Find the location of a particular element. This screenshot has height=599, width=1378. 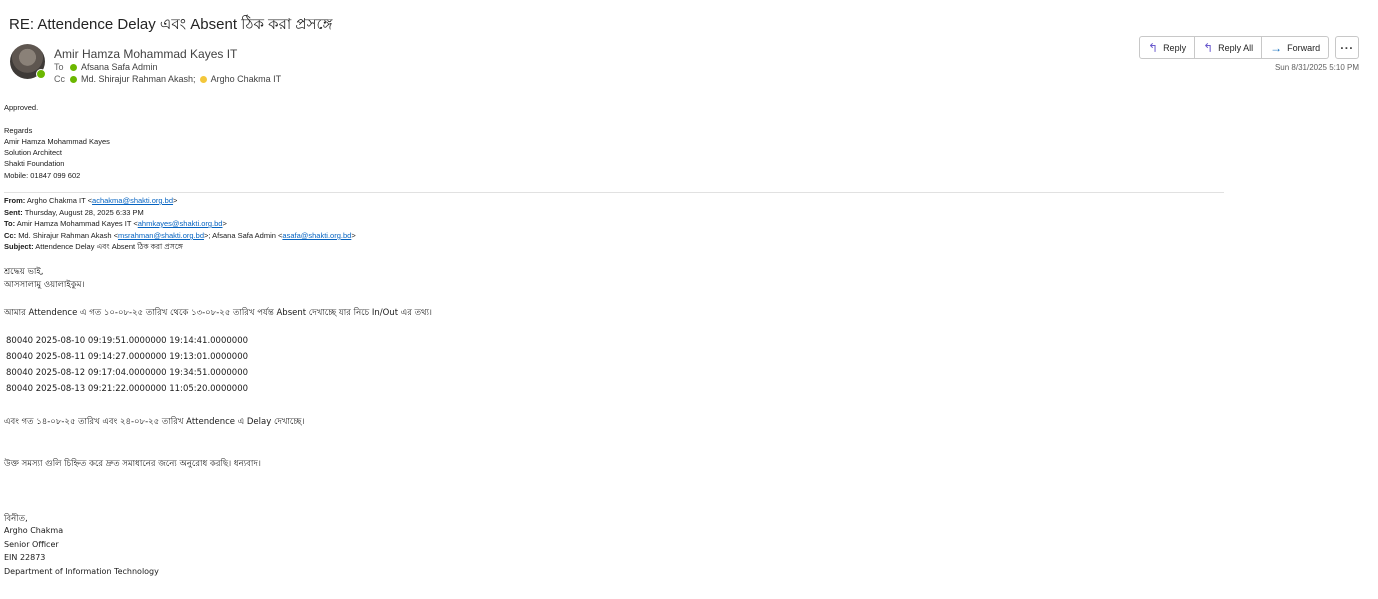

email-link: msrahman@shakti.org.bd is located at coordinates (161, 235).